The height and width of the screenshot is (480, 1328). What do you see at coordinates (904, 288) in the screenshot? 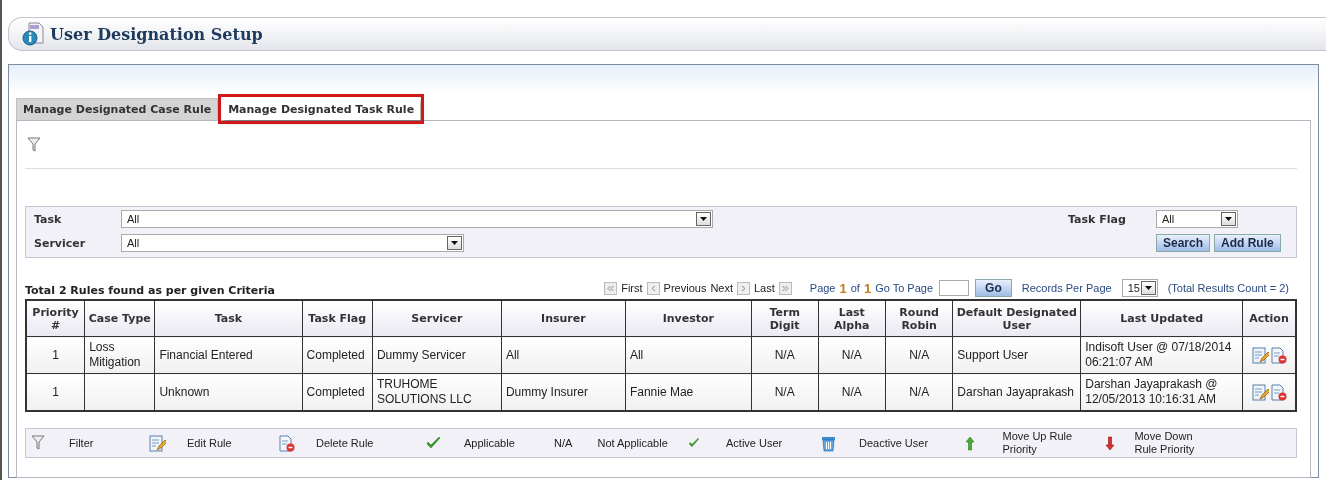
I see `page-label: Go To Page` at bounding box center [904, 288].